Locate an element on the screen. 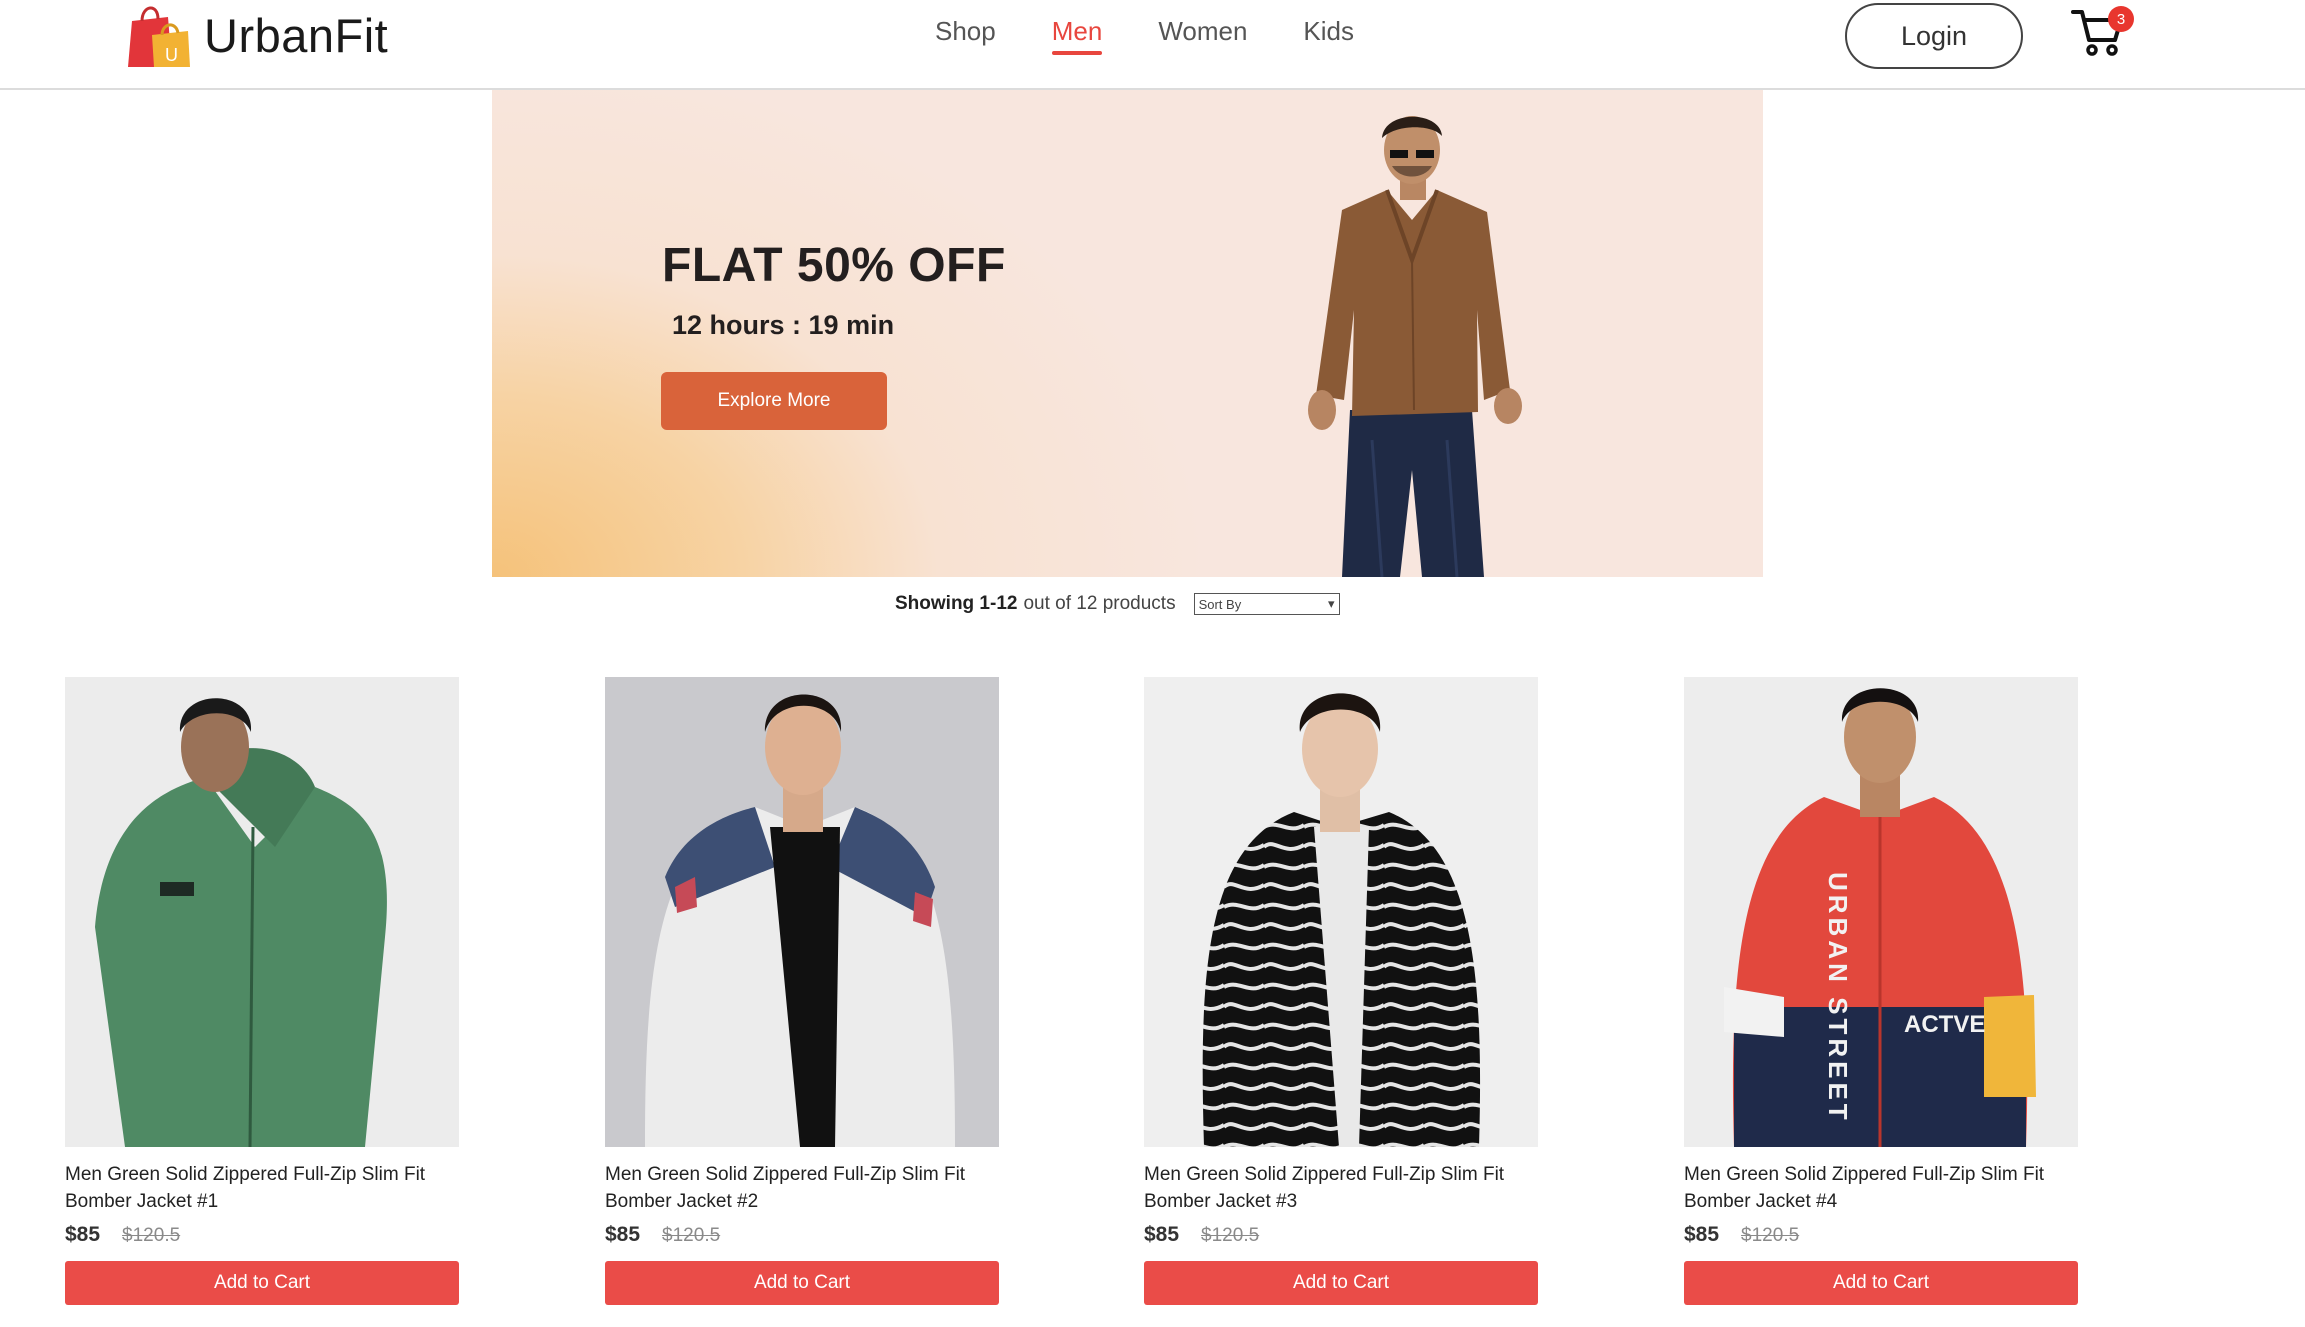 This screenshot has height=1327, width=2305. banner-model-image is located at coordinates (1415, 346).